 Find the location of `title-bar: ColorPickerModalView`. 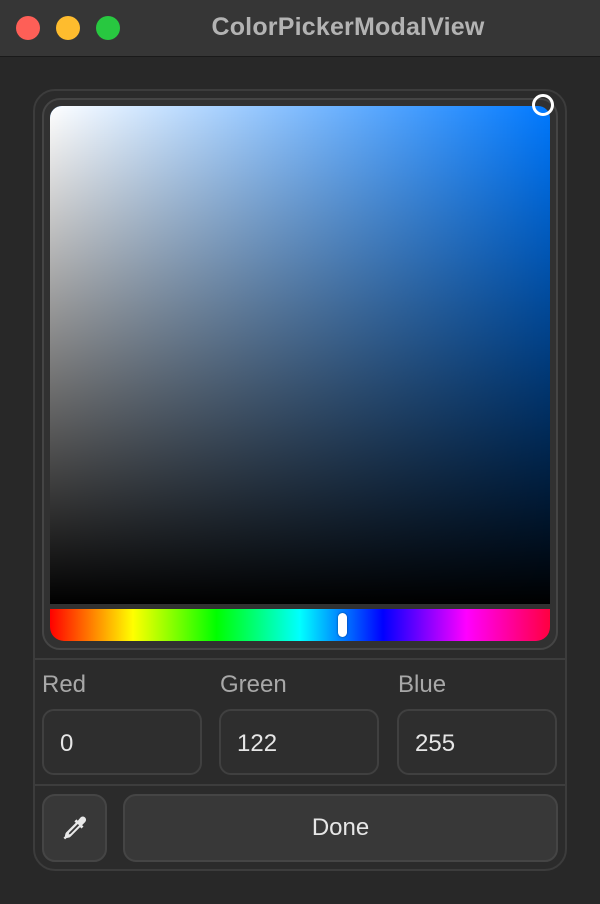

title-bar: ColorPickerModalView is located at coordinates (300, 28).